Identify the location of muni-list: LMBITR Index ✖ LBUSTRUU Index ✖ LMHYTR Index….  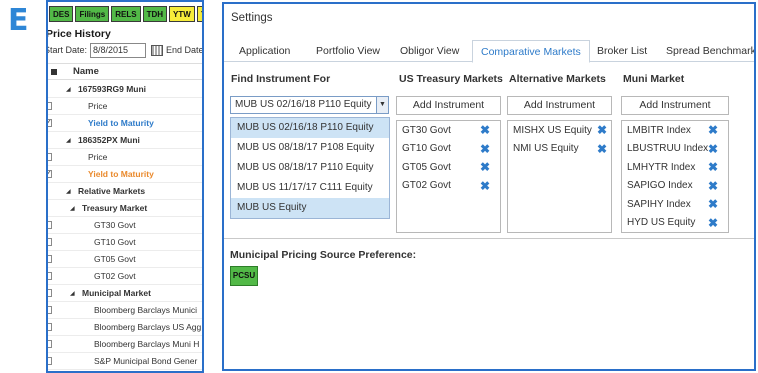
(675, 176).